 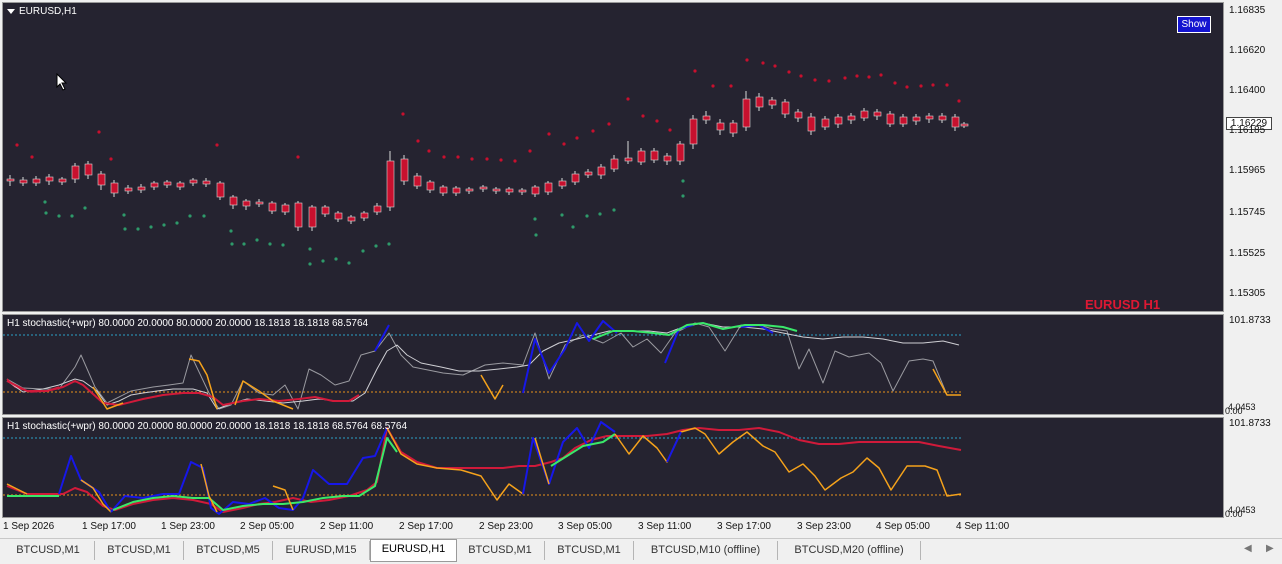 I want to click on price-tick: 1.15525, so click(x=1247, y=253).